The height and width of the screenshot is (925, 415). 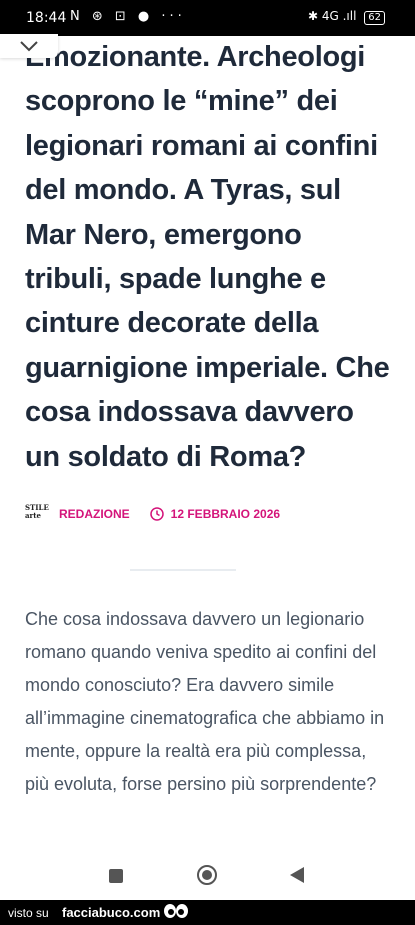 I want to click on recent-apps-icon, so click(x=116, y=876).